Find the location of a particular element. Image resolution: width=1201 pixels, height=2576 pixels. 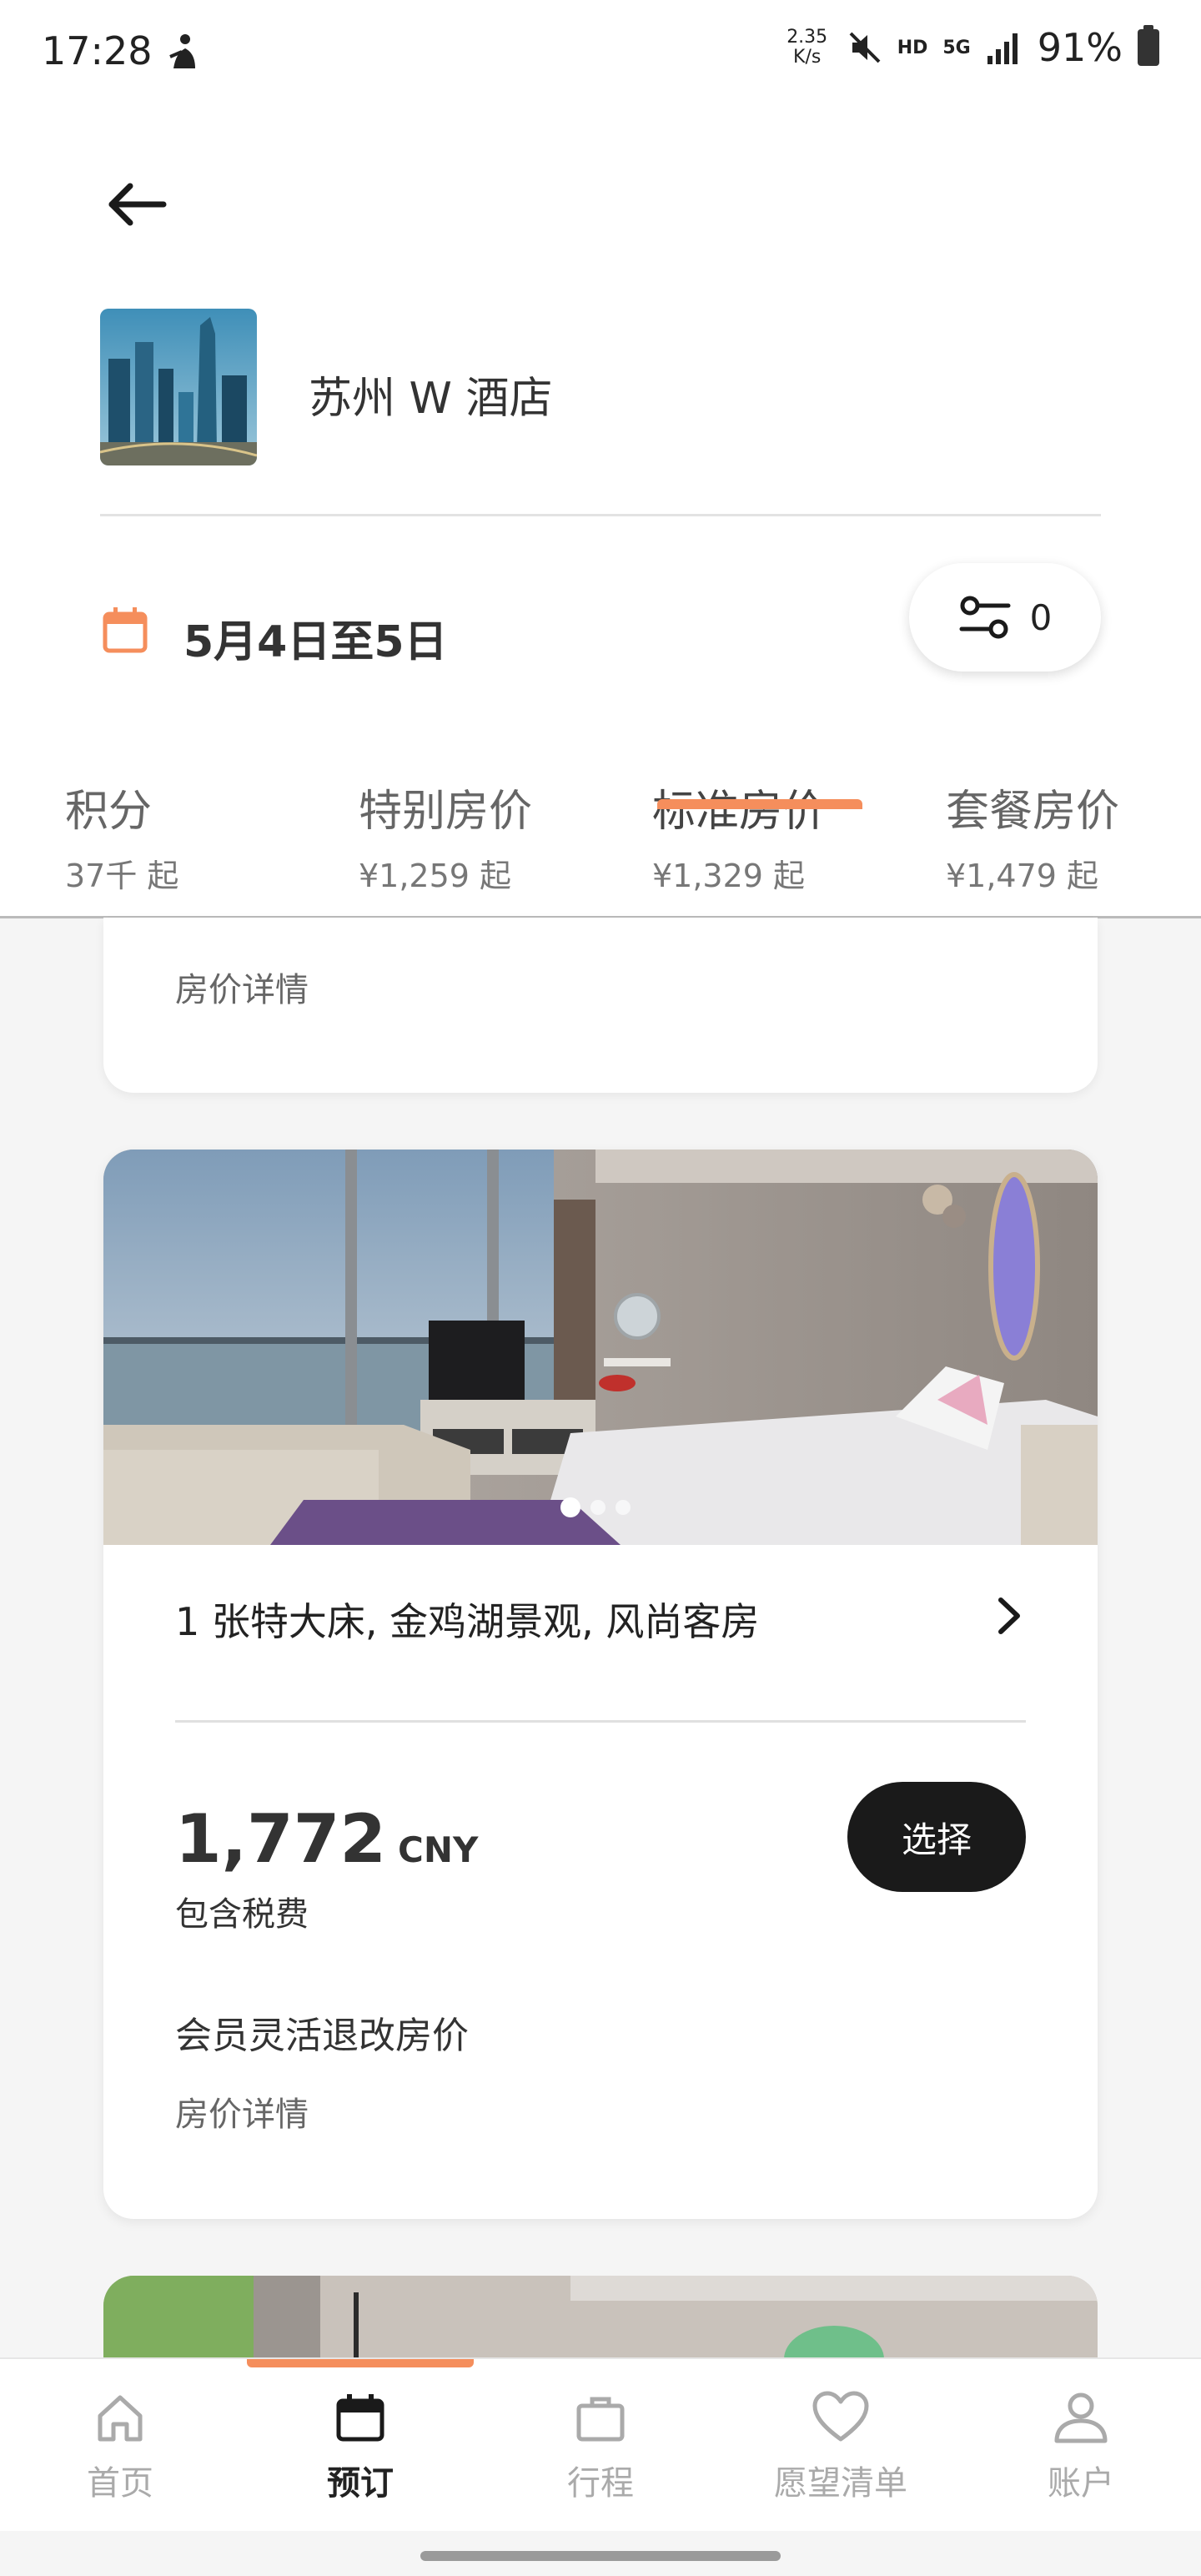

tab-price: ¥1,329 起 is located at coordinates (729, 876).